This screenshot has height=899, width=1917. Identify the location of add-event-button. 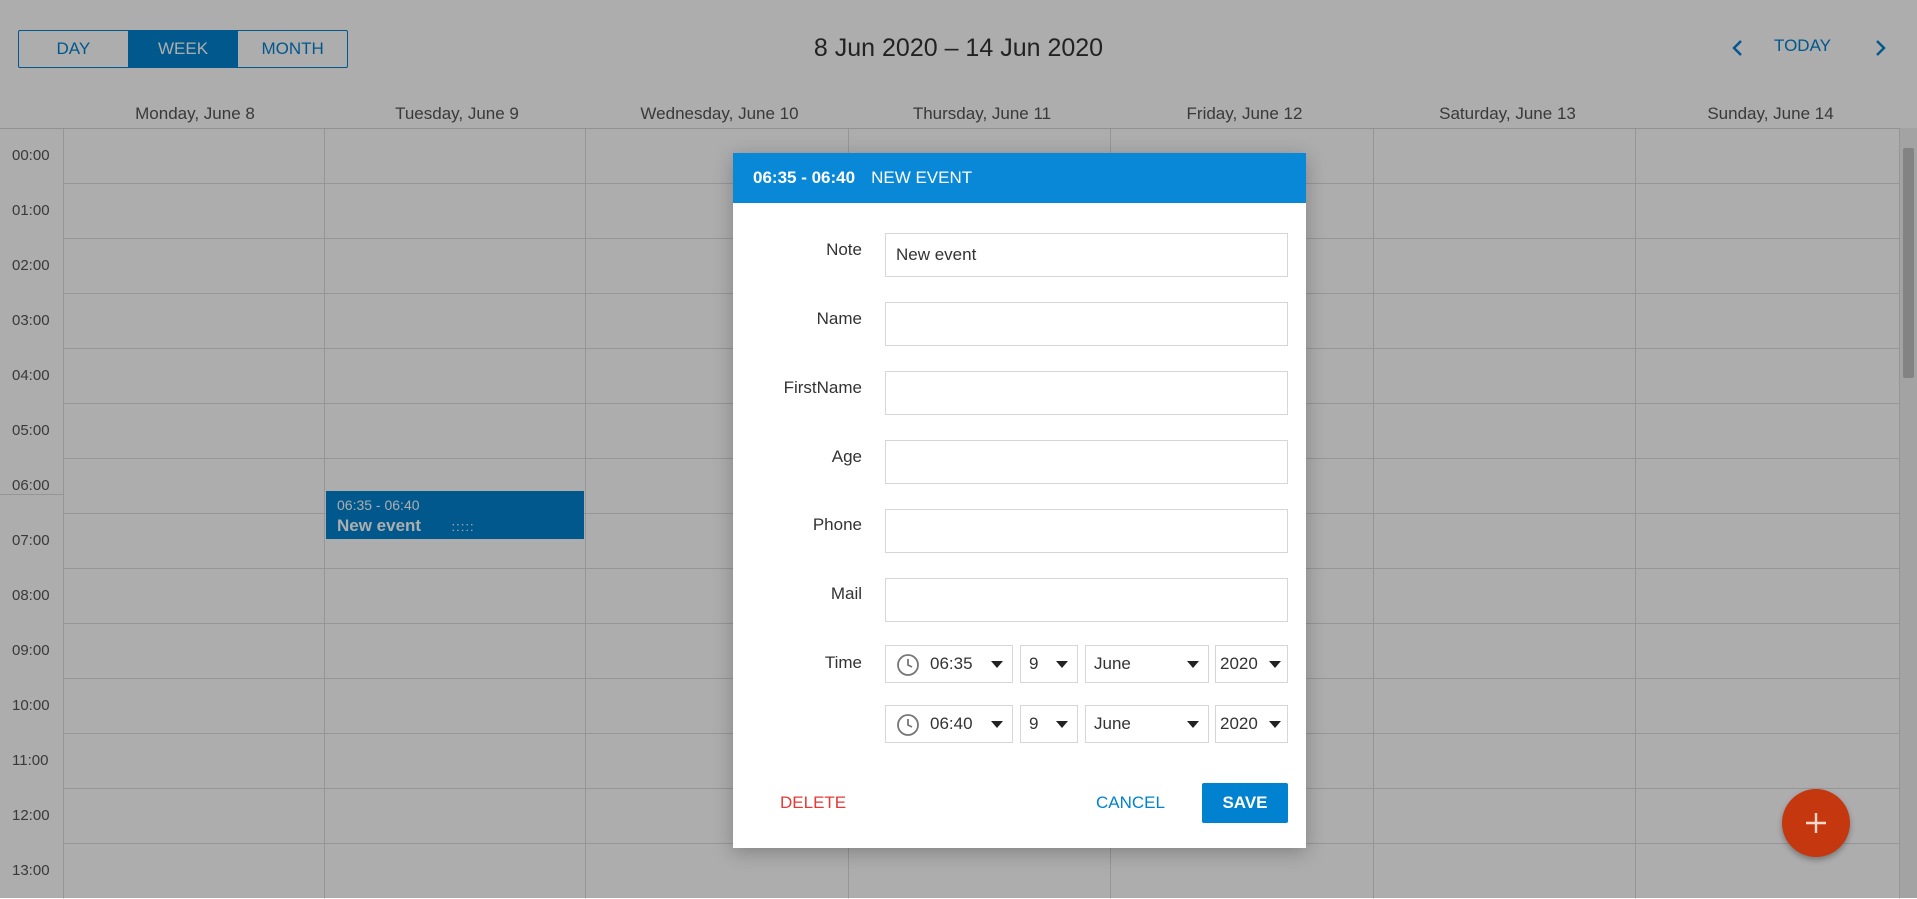
(1816, 823).